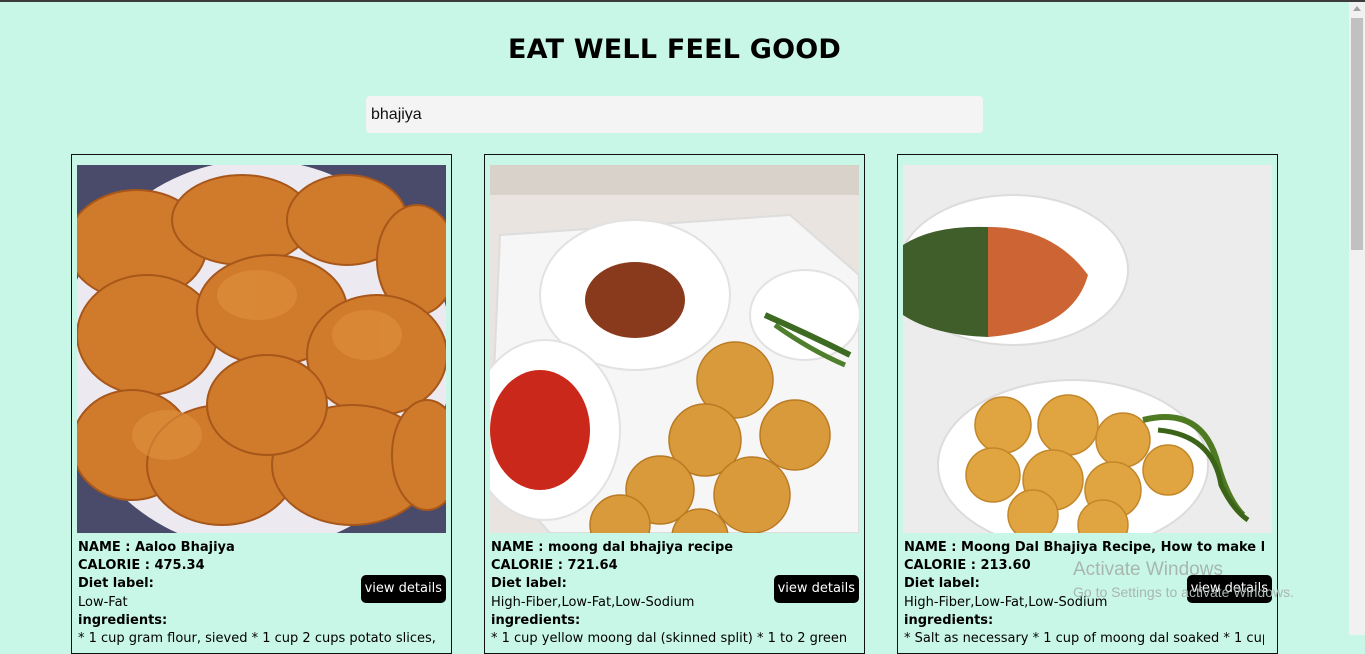 The width and height of the screenshot is (1365, 654). Describe the element at coordinates (682, 1) in the screenshot. I see `window-top-border` at that location.